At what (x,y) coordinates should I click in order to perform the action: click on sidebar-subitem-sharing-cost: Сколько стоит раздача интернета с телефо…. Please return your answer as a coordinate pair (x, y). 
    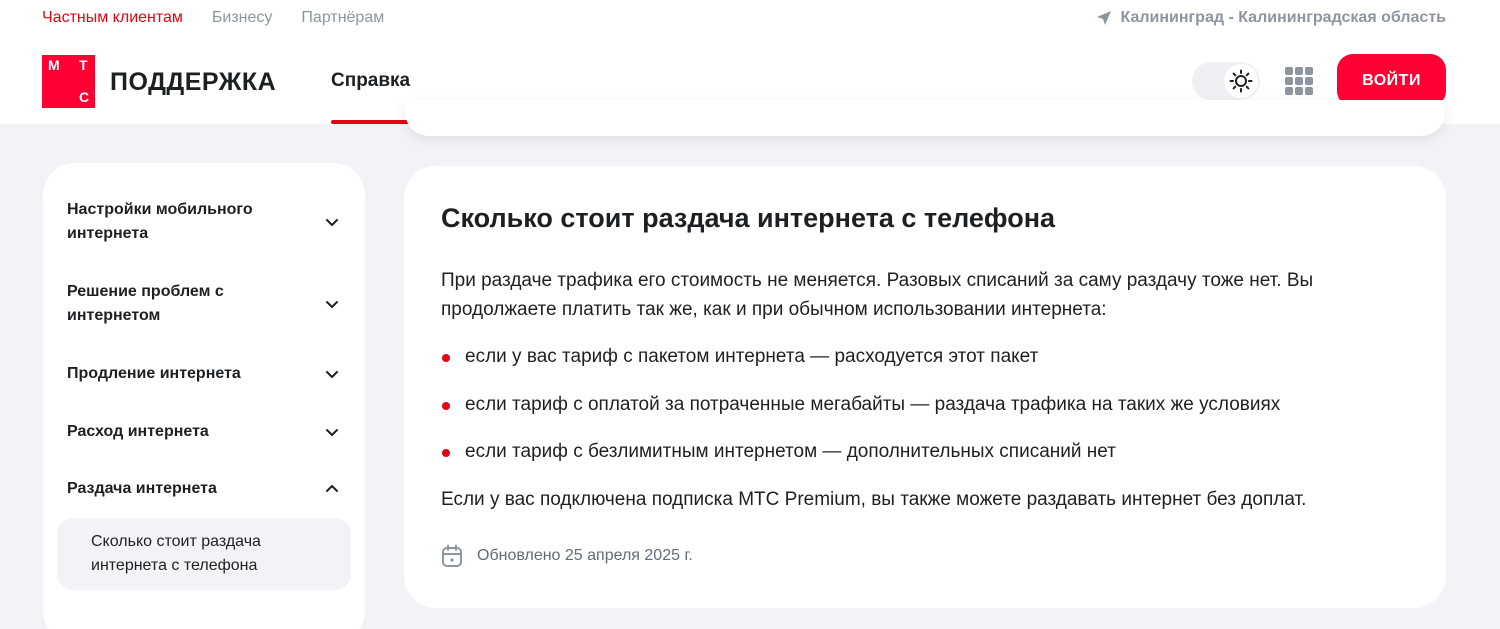
    Looking at the image, I should click on (204, 554).